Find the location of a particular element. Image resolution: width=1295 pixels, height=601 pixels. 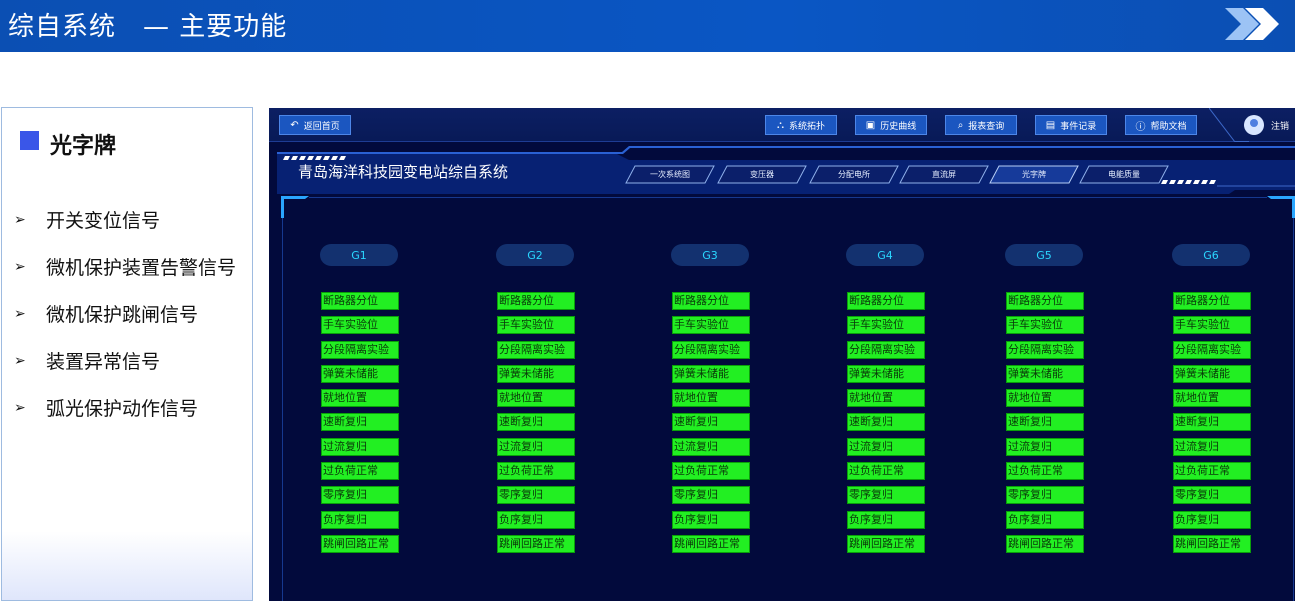

tab-dc-panel: 直流屏 is located at coordinates (944, 174).